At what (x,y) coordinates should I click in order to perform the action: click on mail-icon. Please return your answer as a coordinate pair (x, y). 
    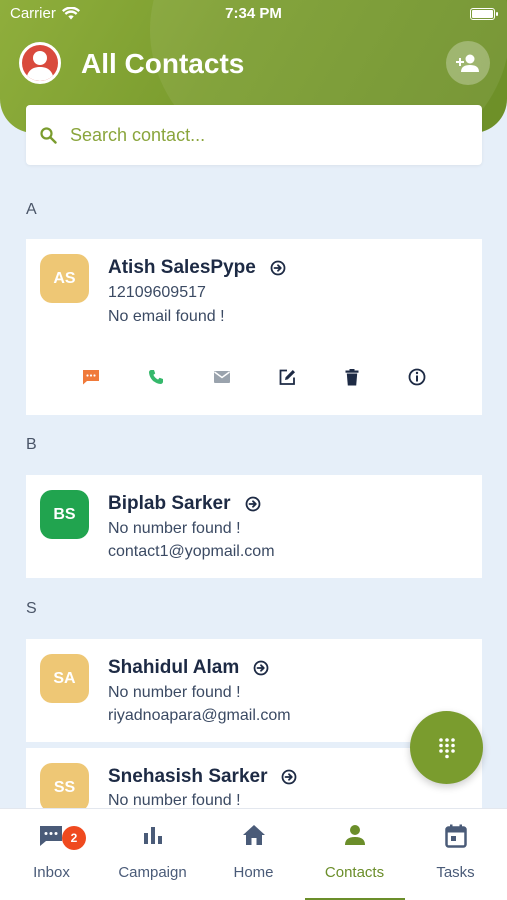
    Looking at the image, I should click on (222, 377).